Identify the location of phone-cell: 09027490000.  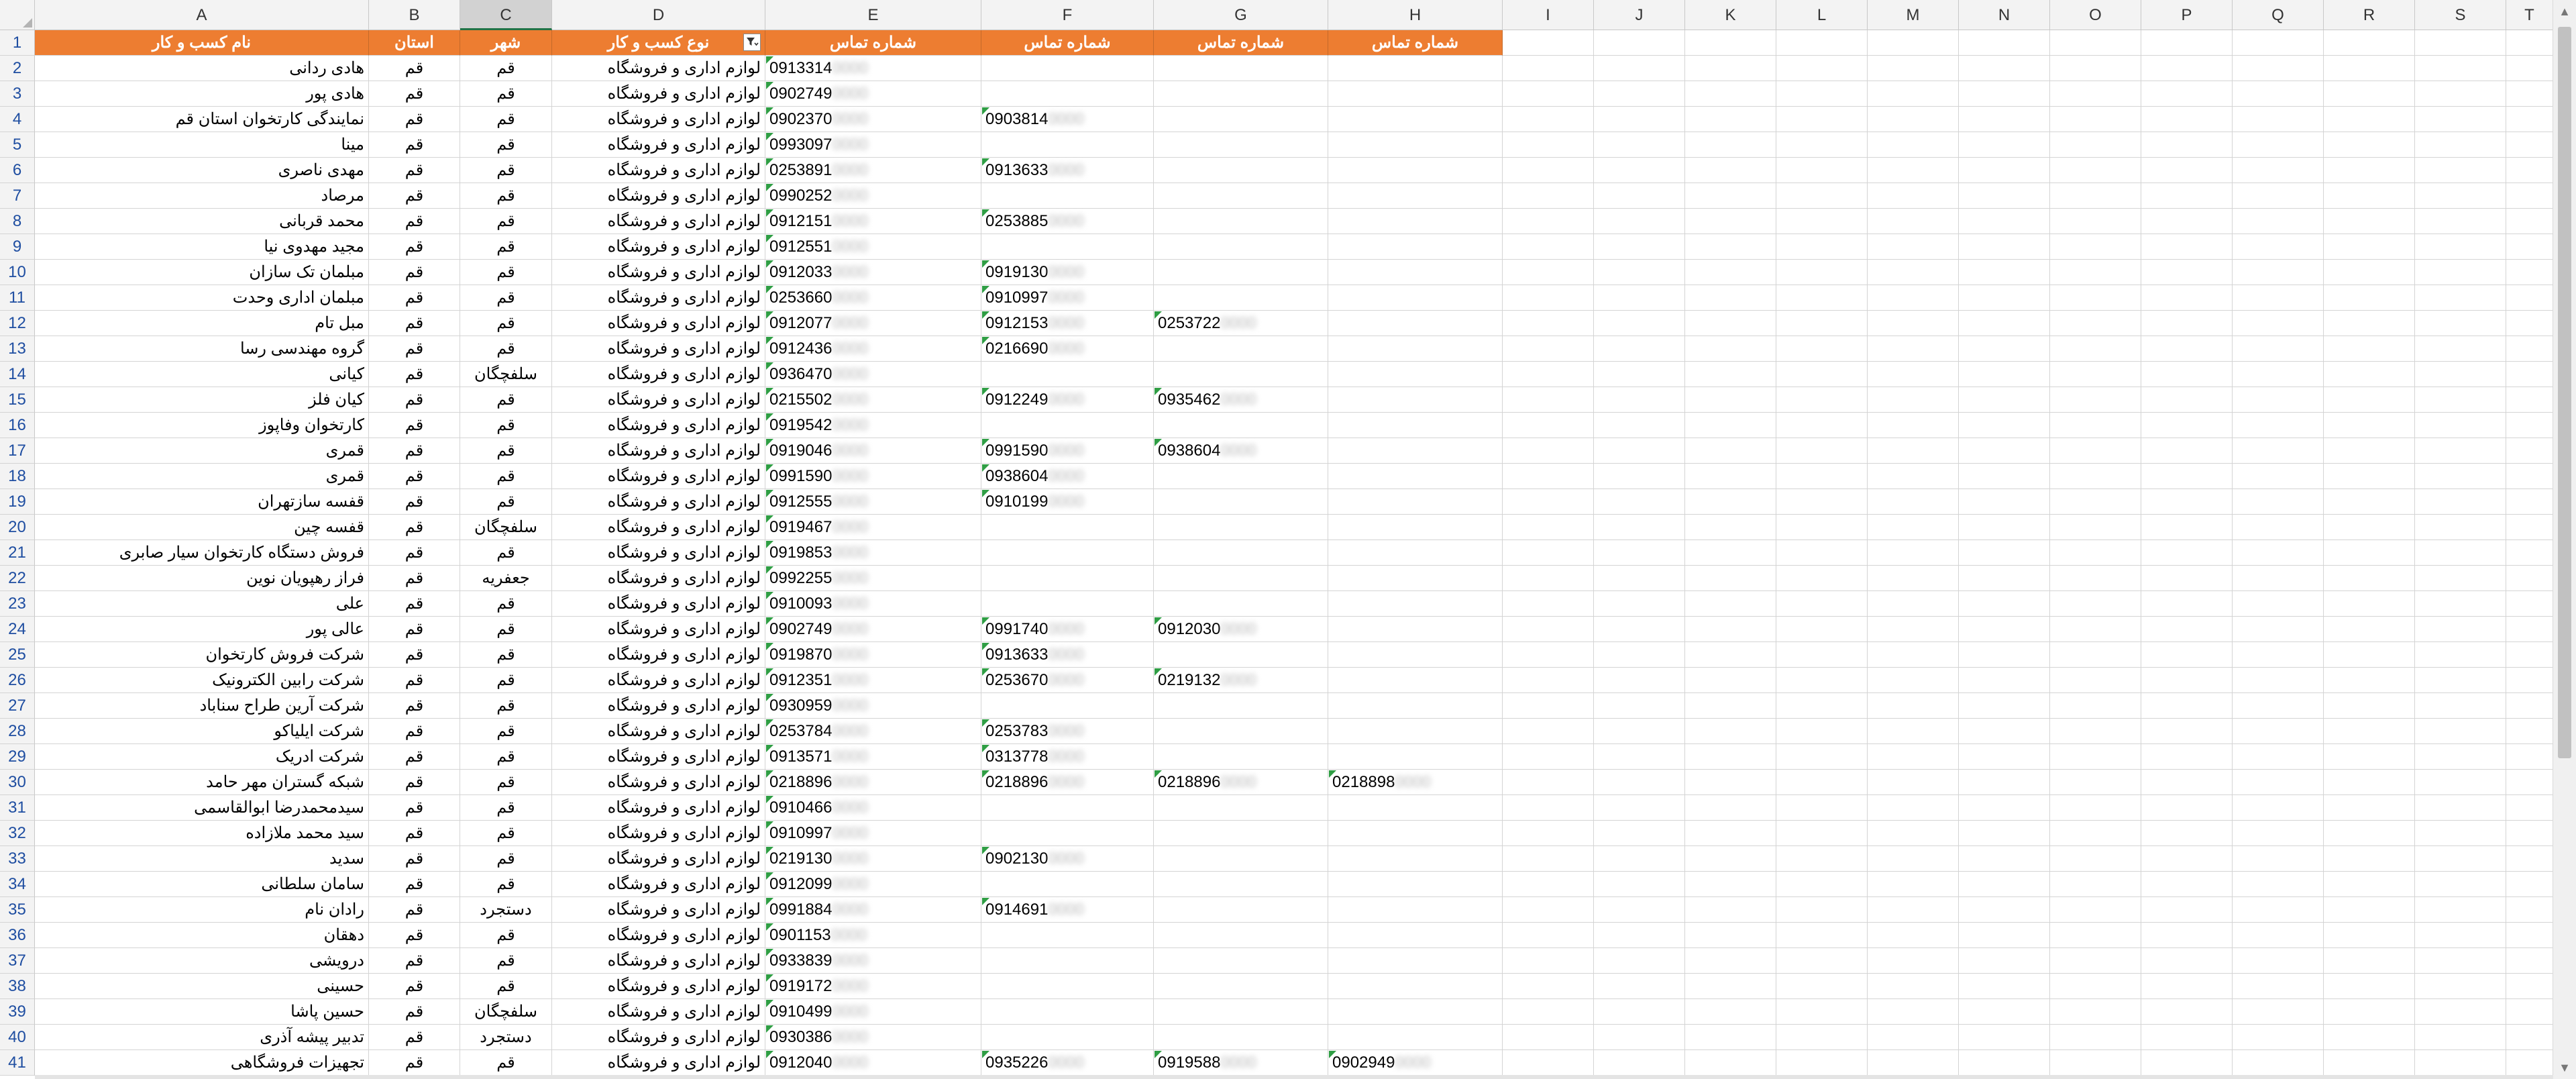
(873, 94).